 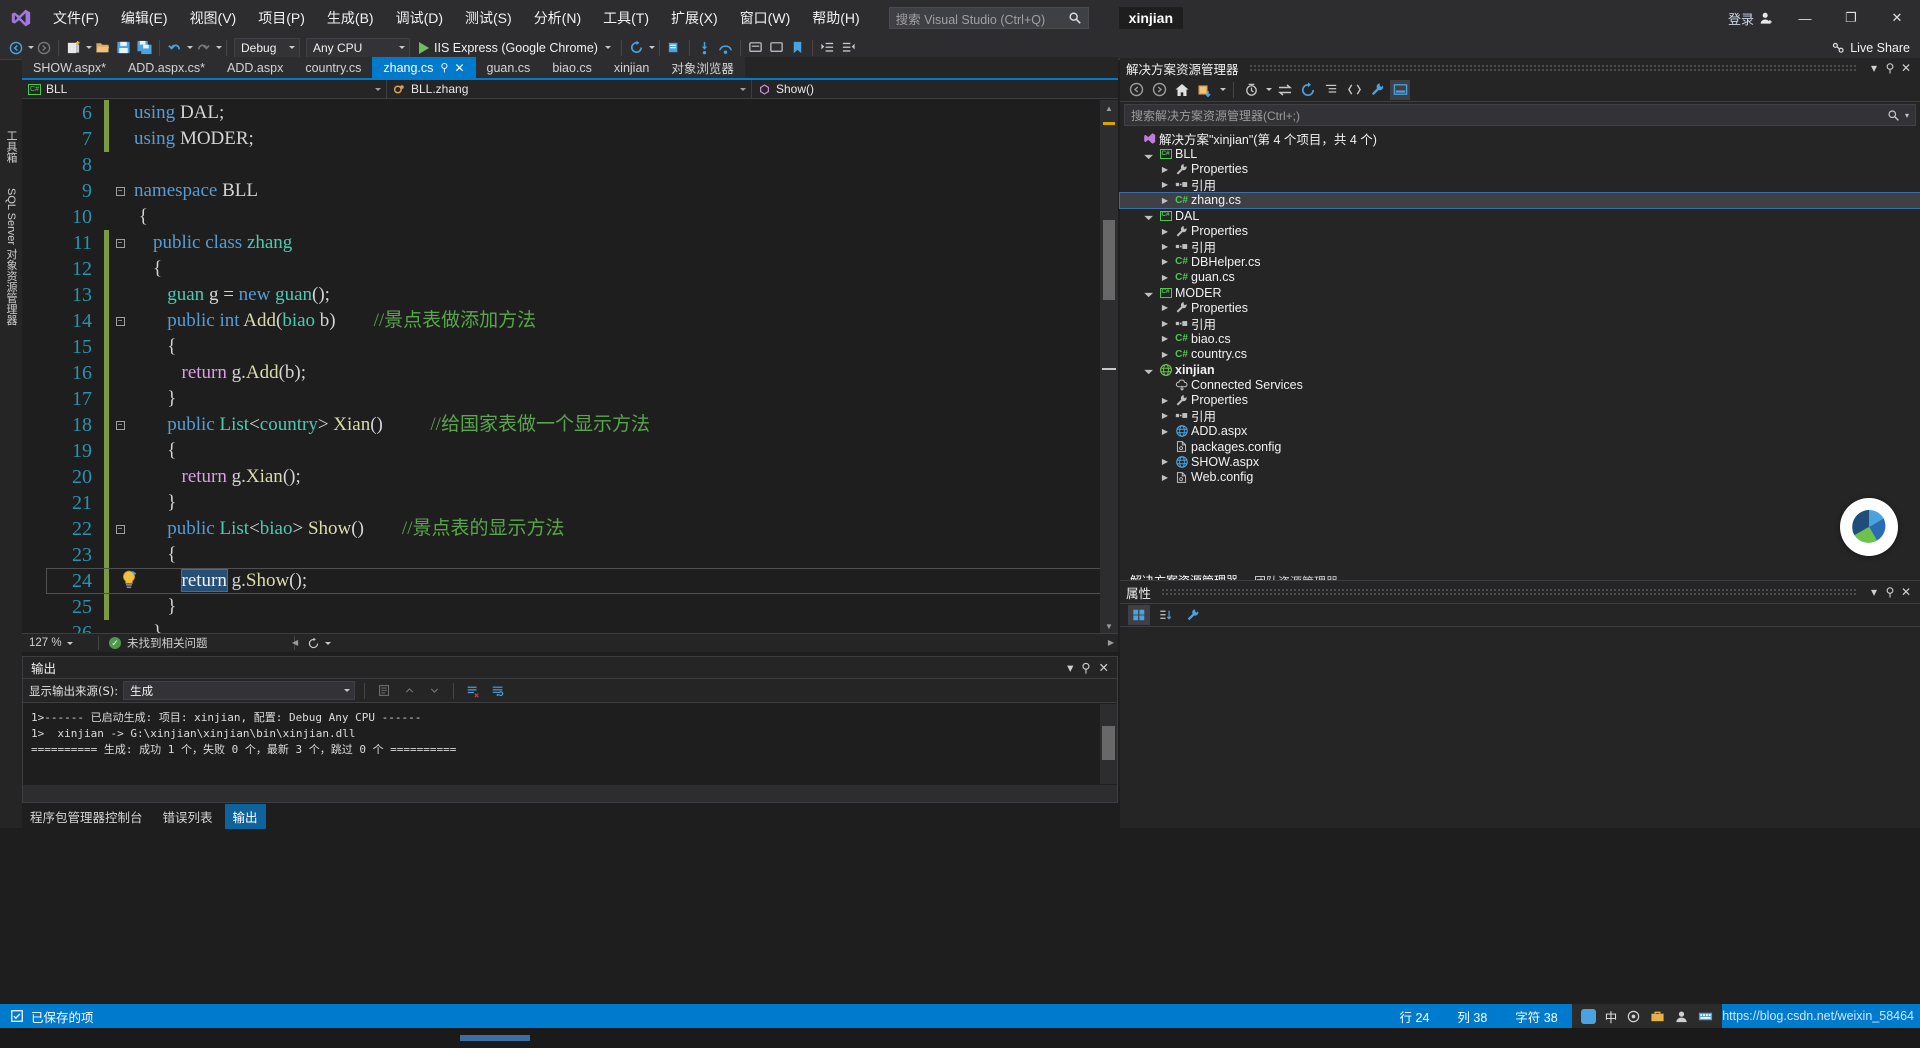 I want to click on pending-changes-button, so click(x=1251, y=90).